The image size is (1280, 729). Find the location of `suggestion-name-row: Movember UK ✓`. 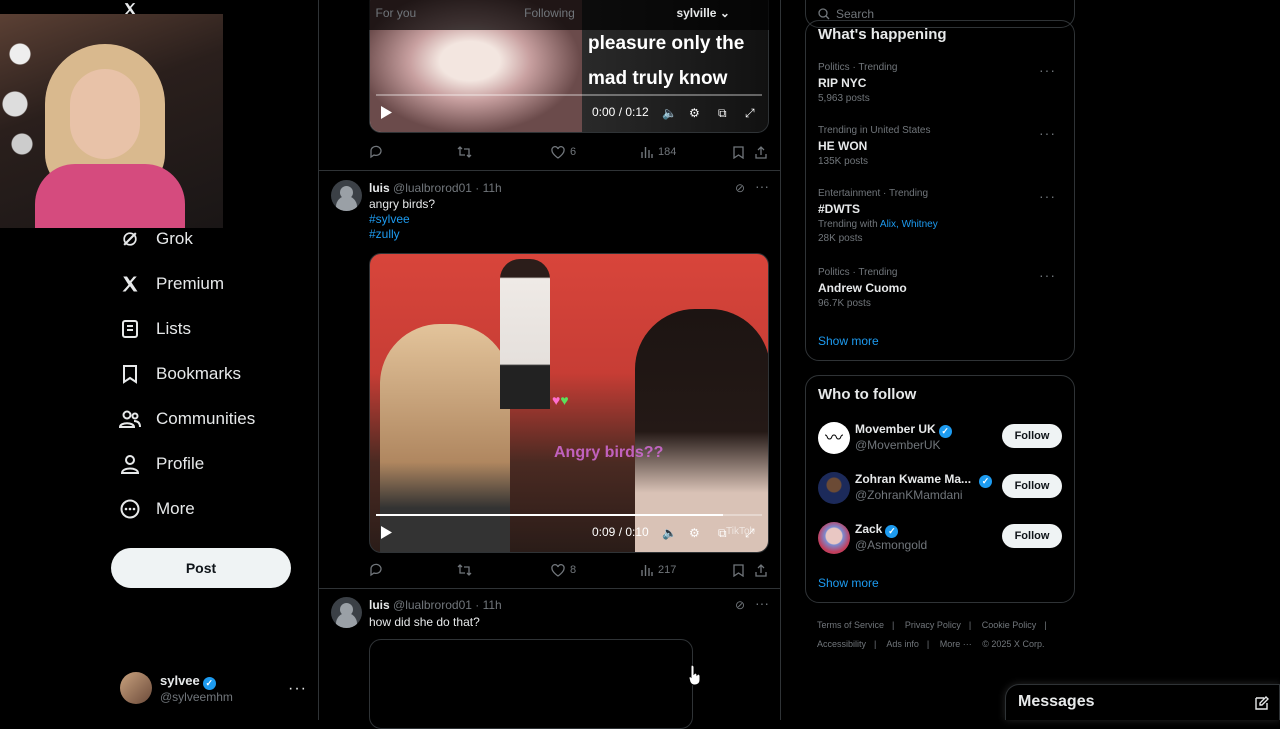

suggestion-name-row: Movember UK ✓ is located at coordinates (903, 430).